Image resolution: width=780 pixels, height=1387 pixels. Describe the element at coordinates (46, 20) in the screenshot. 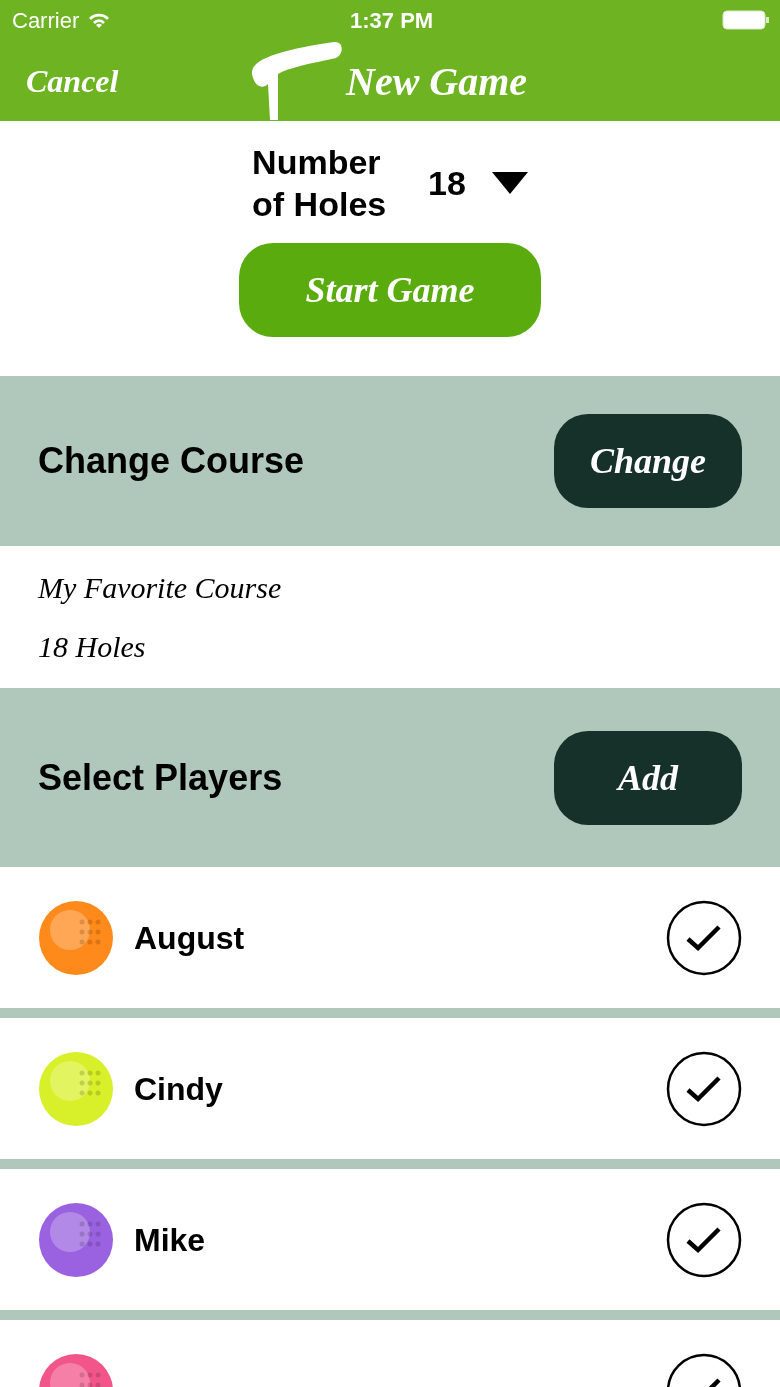

I see `carrier-label: Carrier` at that location.